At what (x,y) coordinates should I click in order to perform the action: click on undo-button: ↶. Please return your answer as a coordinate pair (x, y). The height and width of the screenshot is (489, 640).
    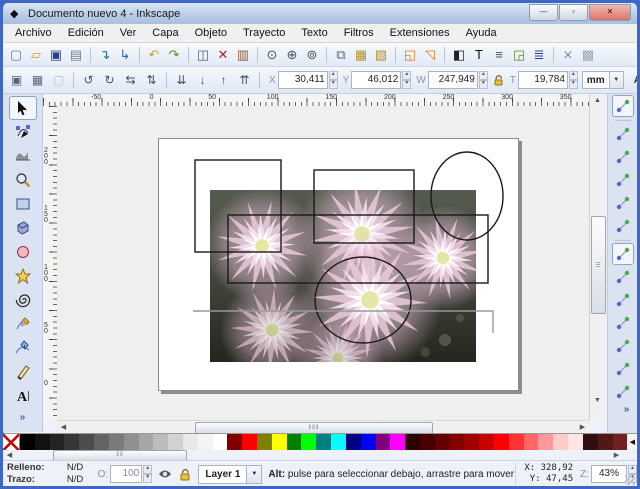
    Looking at the image, I should click on (154, 55).